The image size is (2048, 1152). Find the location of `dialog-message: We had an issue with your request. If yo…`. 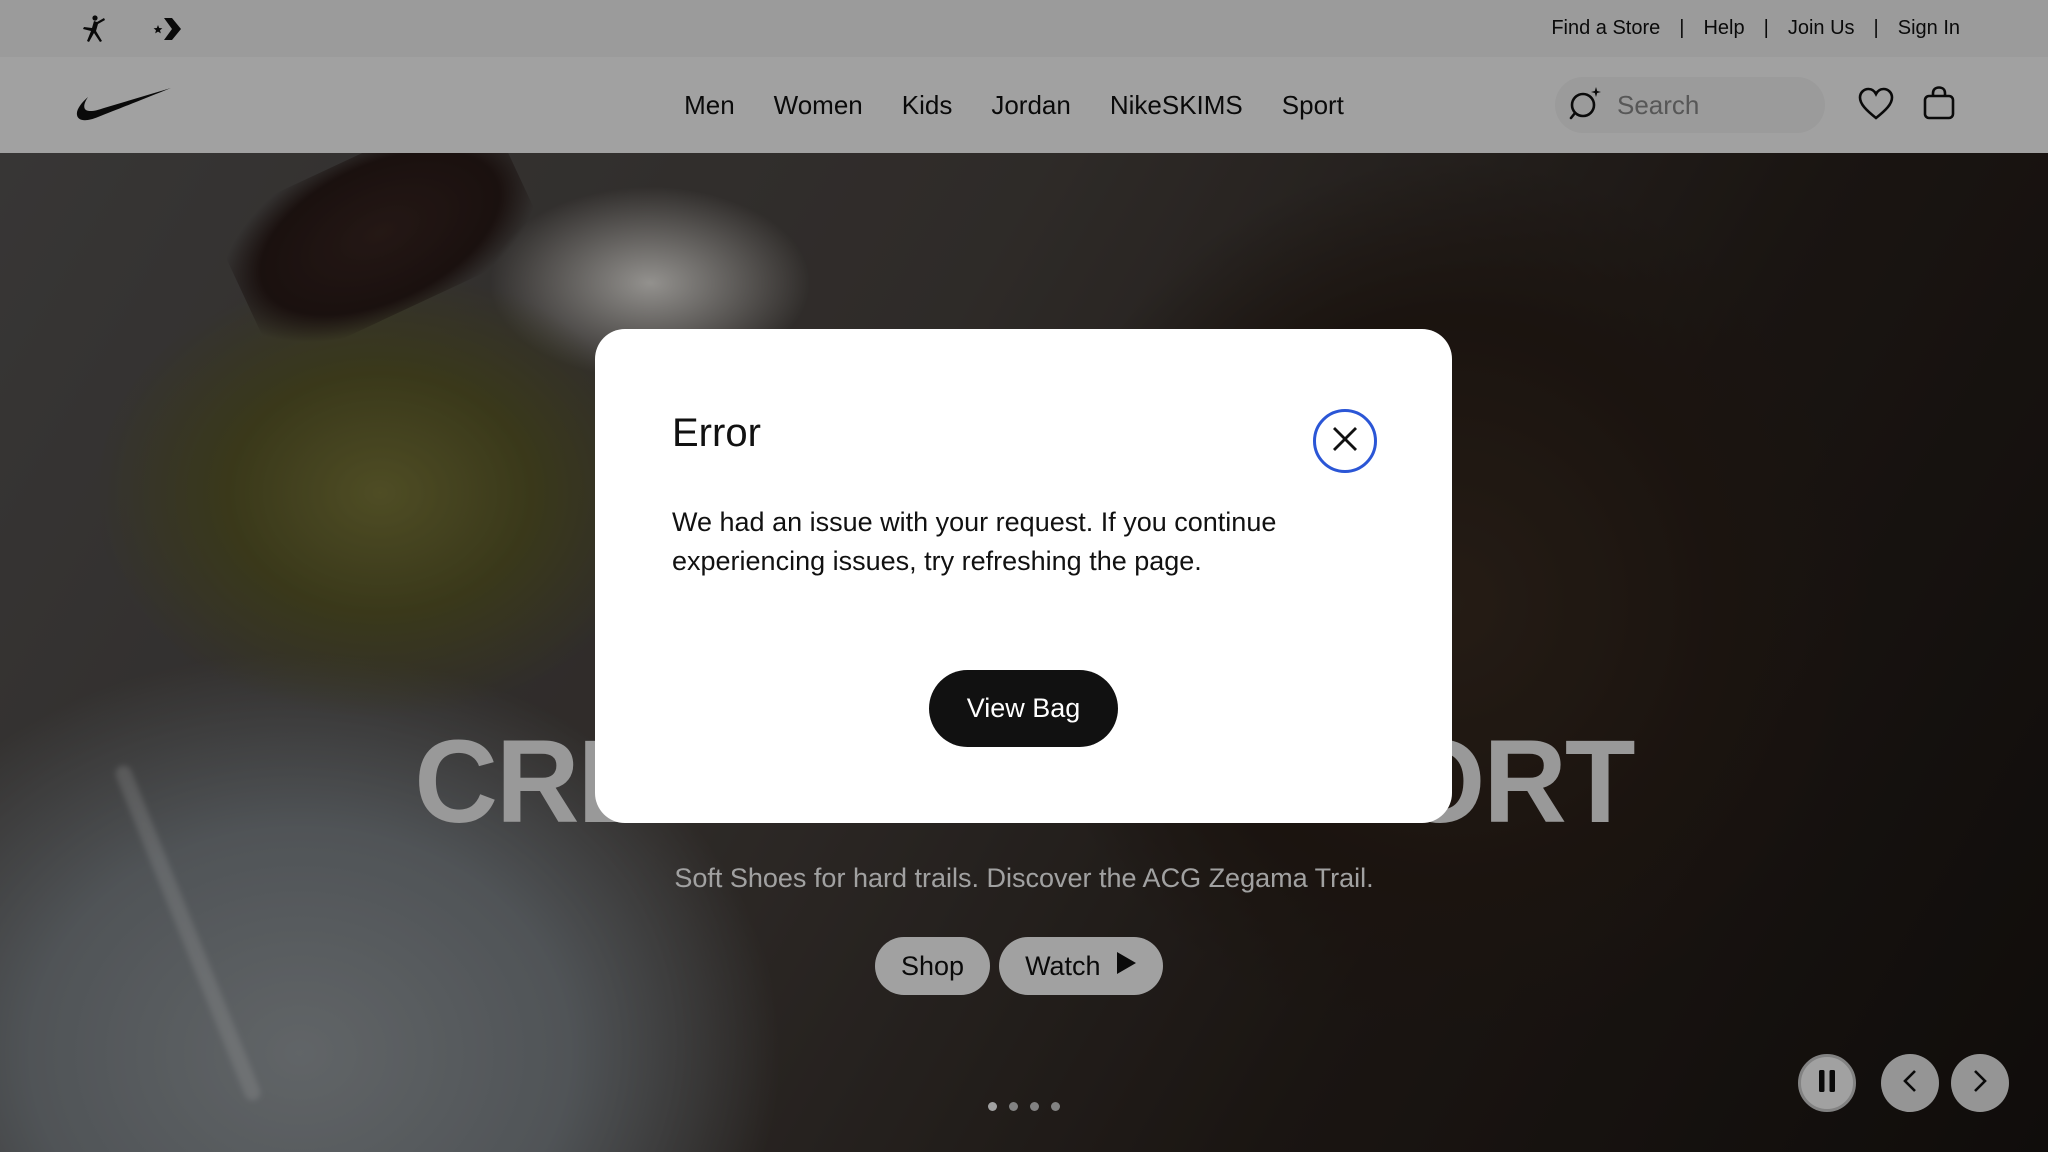

dialog-message: We had an issue with your request. If yo… is located at coordinates (974, 541).